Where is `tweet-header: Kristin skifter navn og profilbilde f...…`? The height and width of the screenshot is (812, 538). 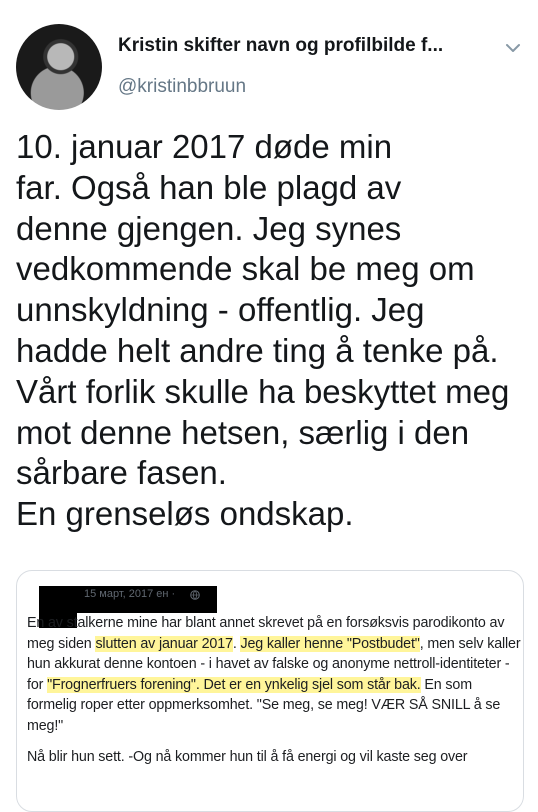
tweet-header: Kristin skifter navn og profilbilde f...… is located at coordinates (269, 55).